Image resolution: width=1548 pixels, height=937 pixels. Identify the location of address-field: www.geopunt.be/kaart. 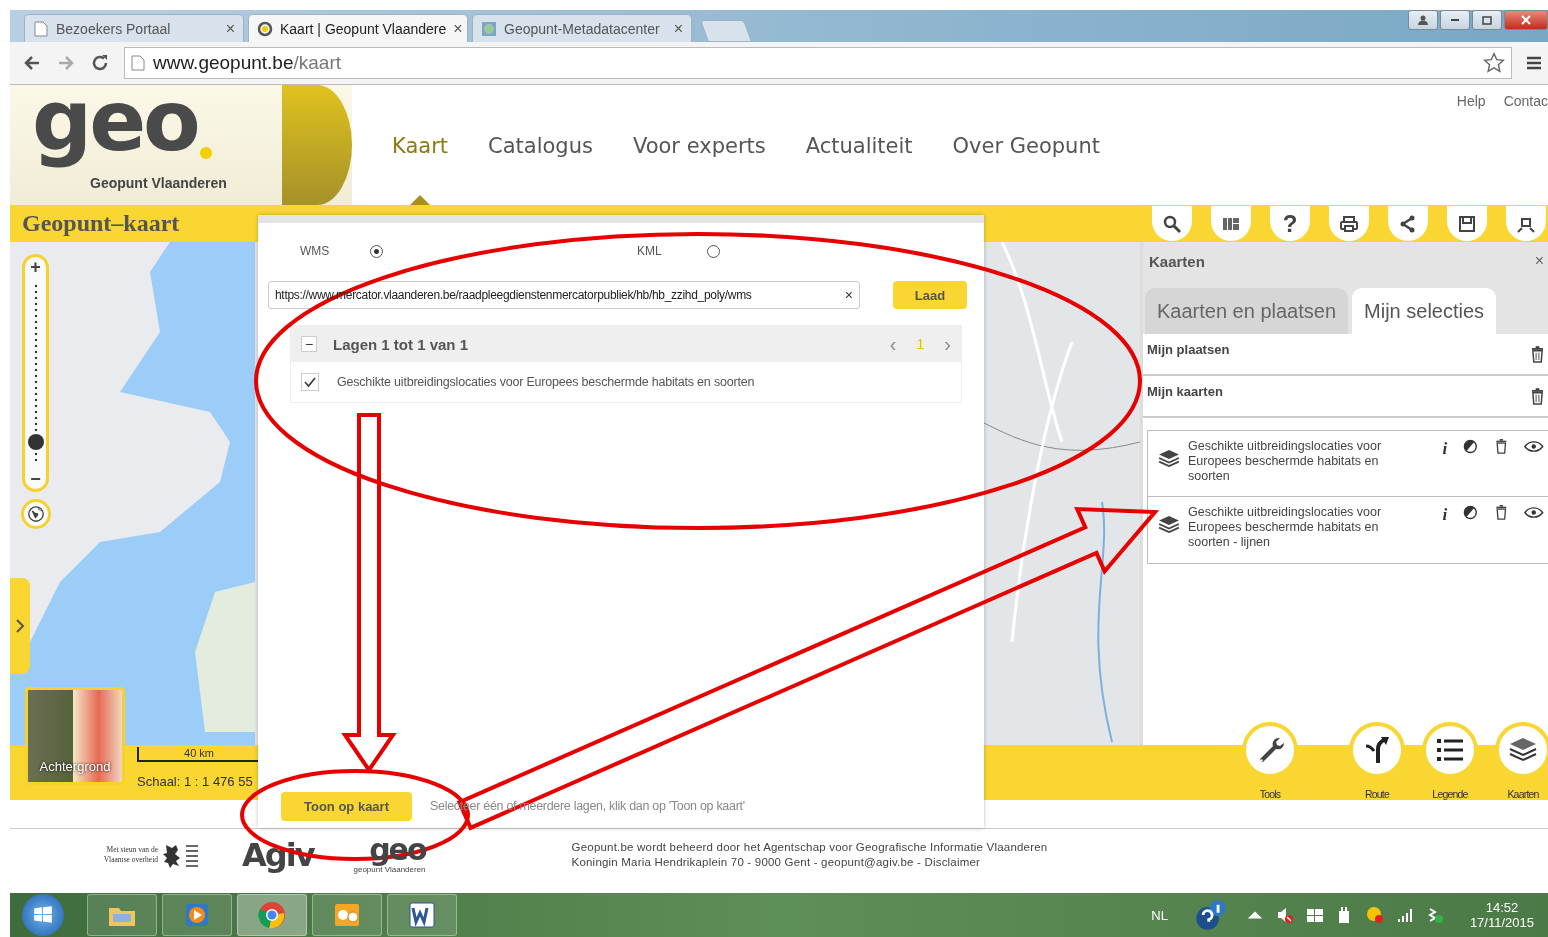
(818, 63).